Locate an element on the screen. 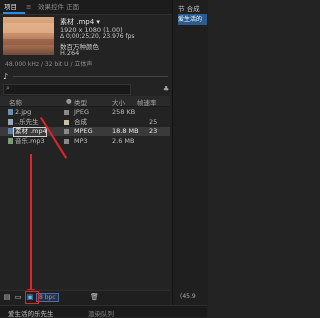  tab-composition-timeline: 爱生活的乐先生 is located at coordinates (31, 313).